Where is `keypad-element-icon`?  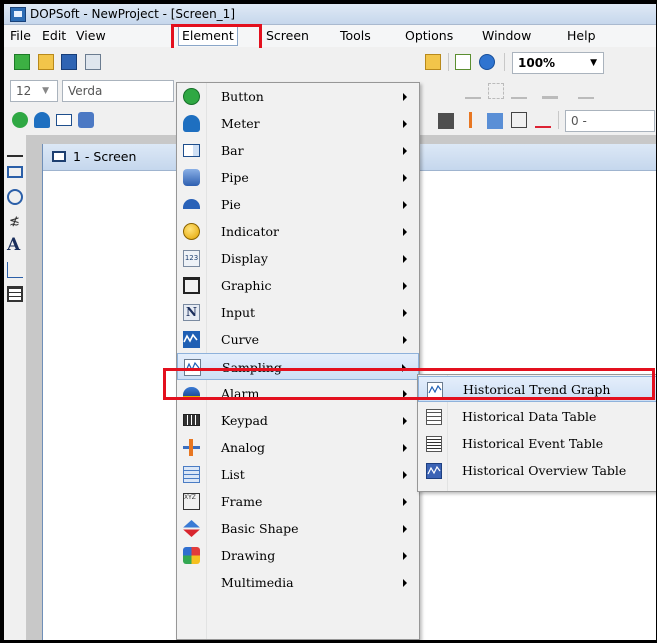
keypad-element-icon is located at coordinates (446, 121).